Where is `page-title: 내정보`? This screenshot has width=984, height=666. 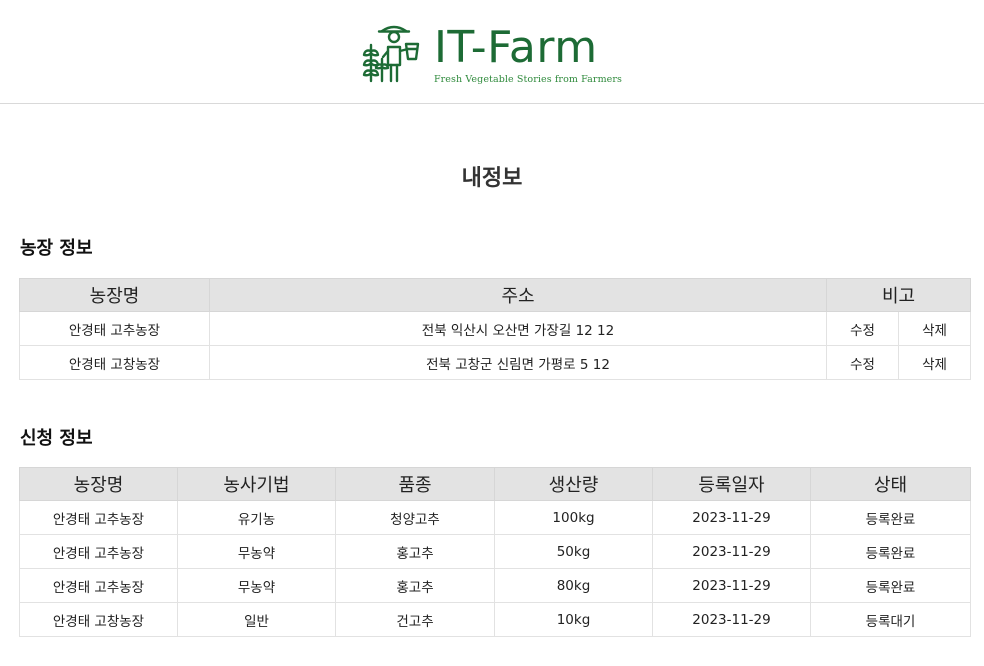 page-title: 내정보 is located at coordinates (492, 178).